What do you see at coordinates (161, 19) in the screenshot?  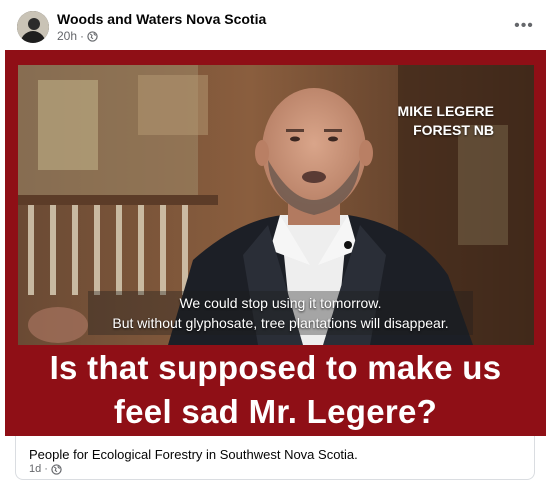 I see `page-name-link: Woods and Waters Nova Scotia` at bounding box center [161, 19].